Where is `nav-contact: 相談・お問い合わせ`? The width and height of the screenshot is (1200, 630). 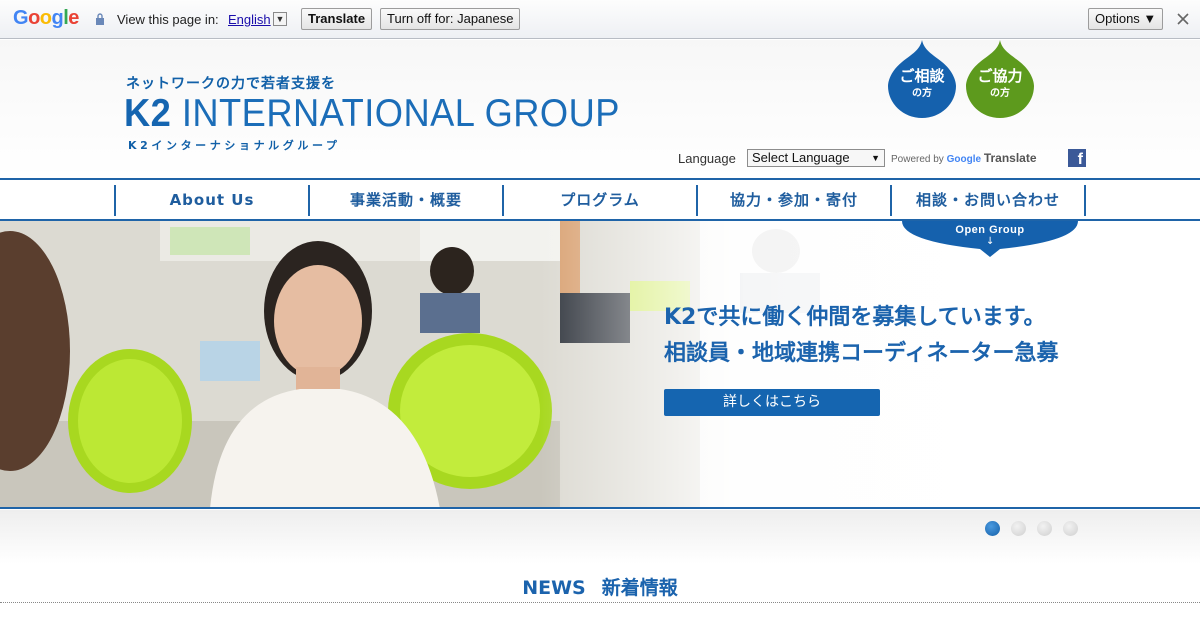 nav-contact: 相談・お問い合わせ is located at coordinates (987, 200).